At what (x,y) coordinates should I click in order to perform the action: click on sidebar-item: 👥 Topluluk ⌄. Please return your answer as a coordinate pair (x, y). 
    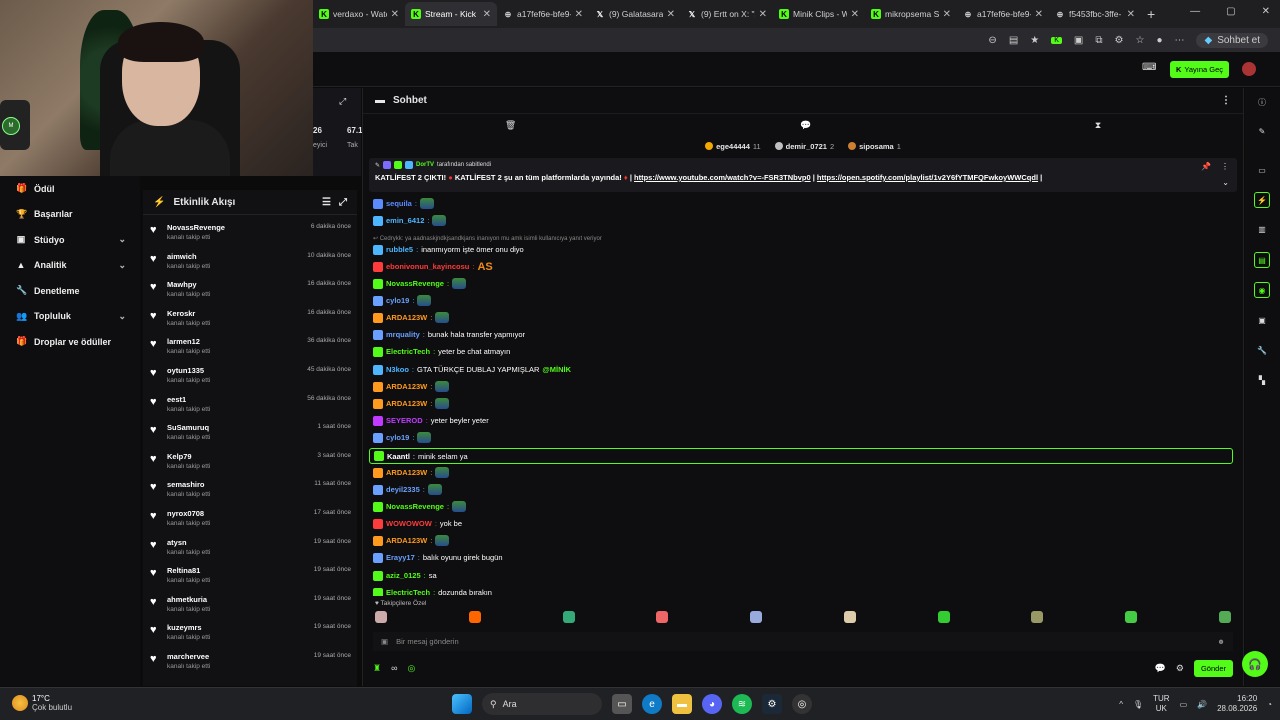
    Looking at the image, I should click on (70, 317).